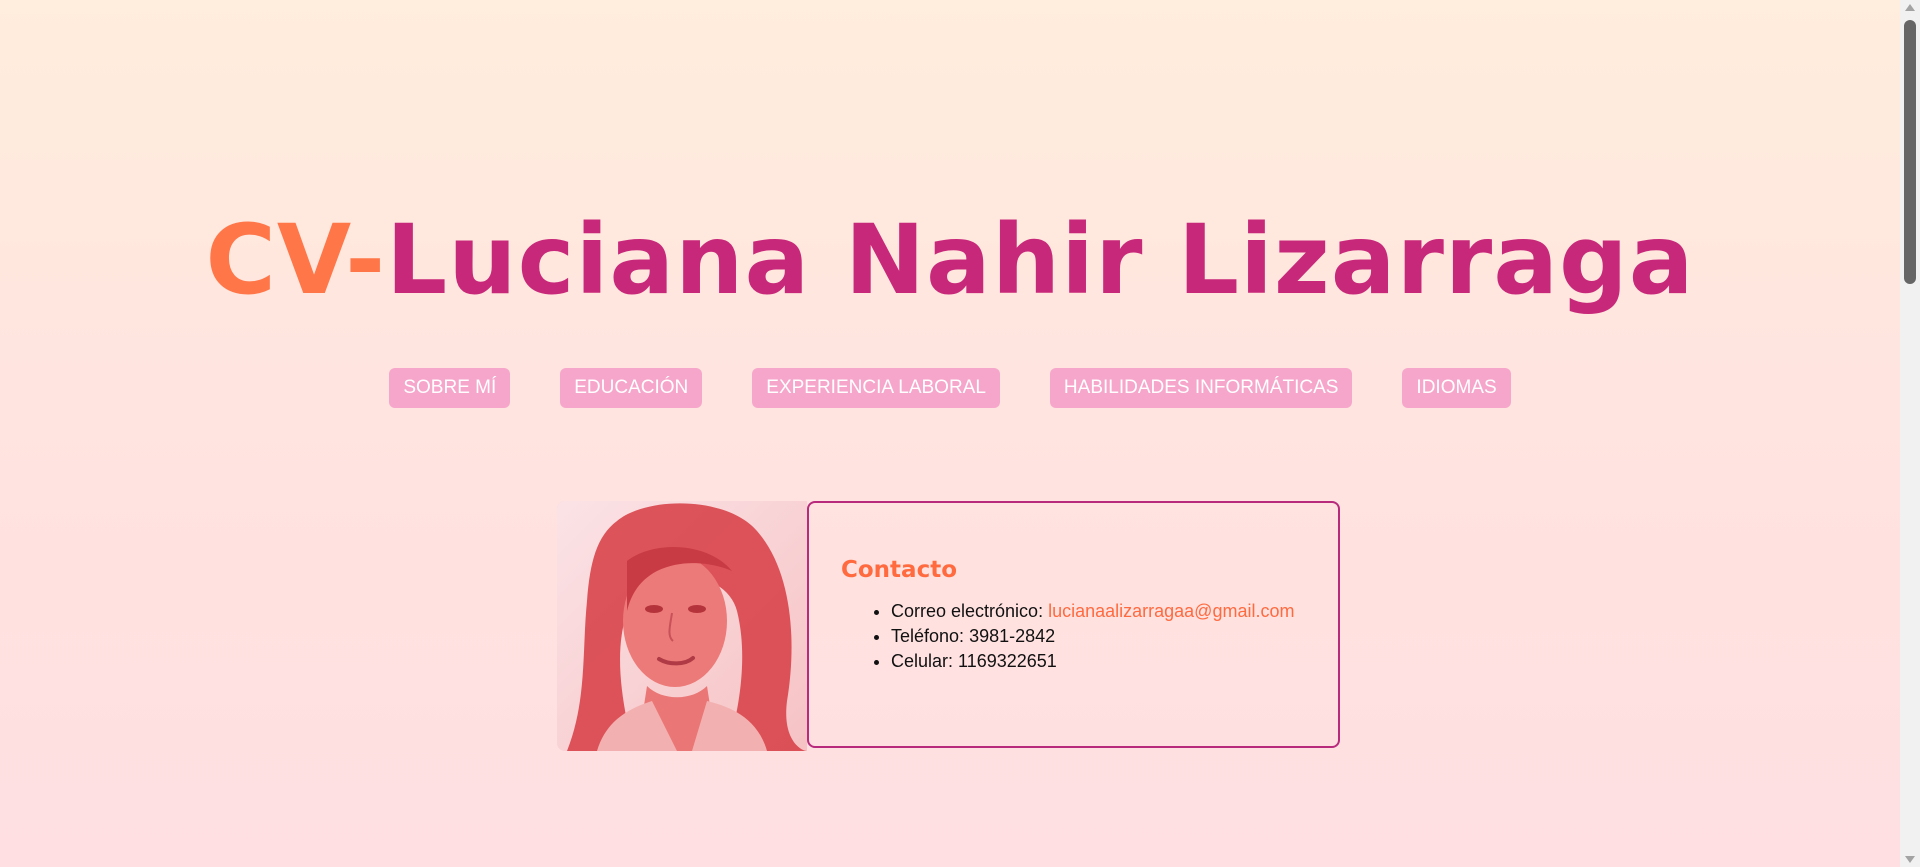 The width and height of the screenshot is (1920, 867). What do you see at coordinates (1201, 388) in the screenshot?
I see `nav-button-habilidades-informaticas: HABILIDADES INFORMÁTICAS` at bounding box center [1201, 388].